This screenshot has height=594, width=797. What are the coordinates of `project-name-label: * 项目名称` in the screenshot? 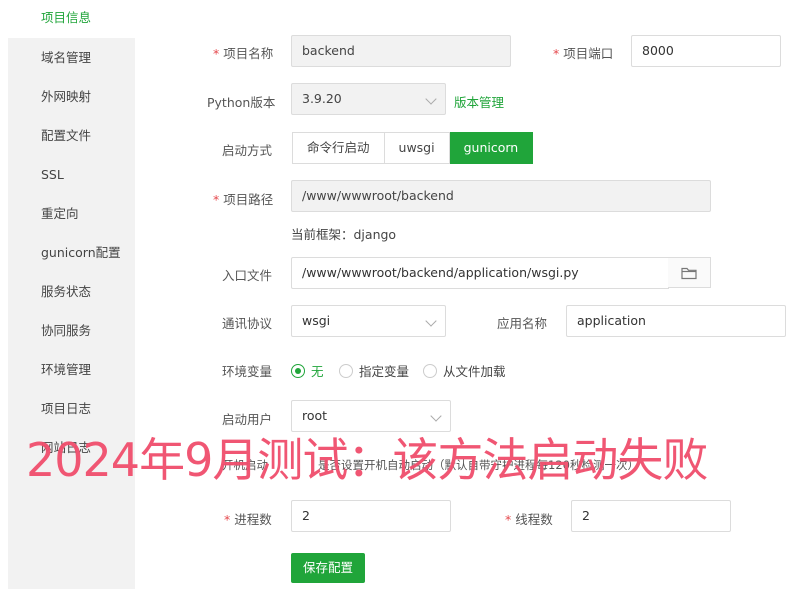 It's located at (243, 53).